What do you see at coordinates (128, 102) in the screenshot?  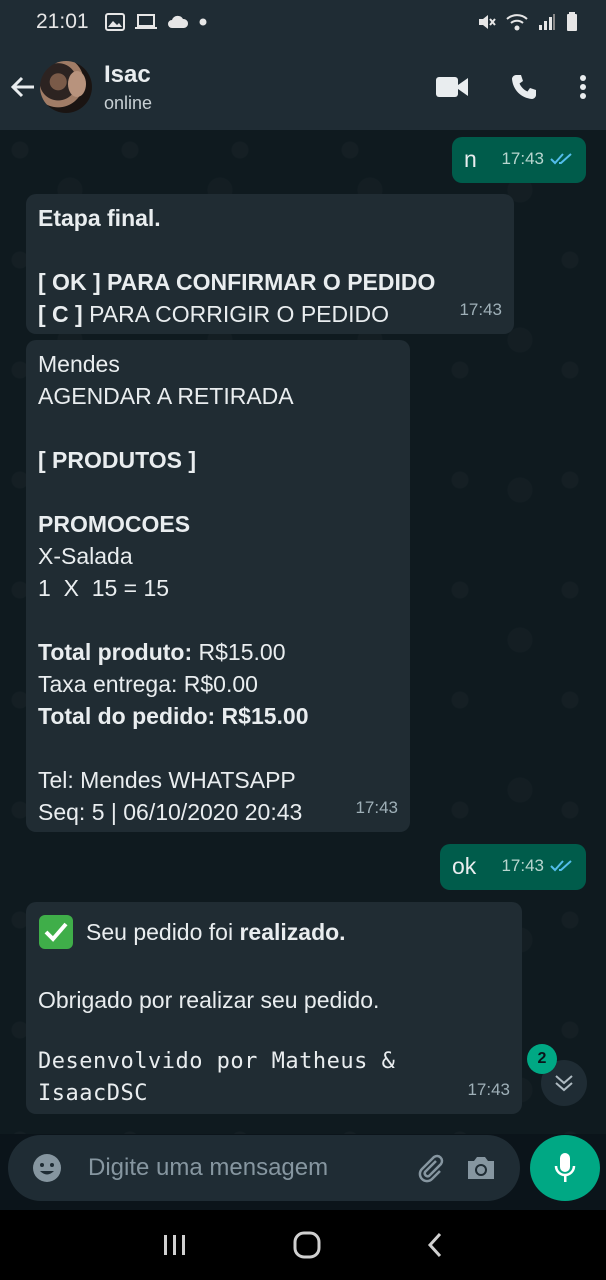 I see `contact-status: online` at bounding box center [128, 102].